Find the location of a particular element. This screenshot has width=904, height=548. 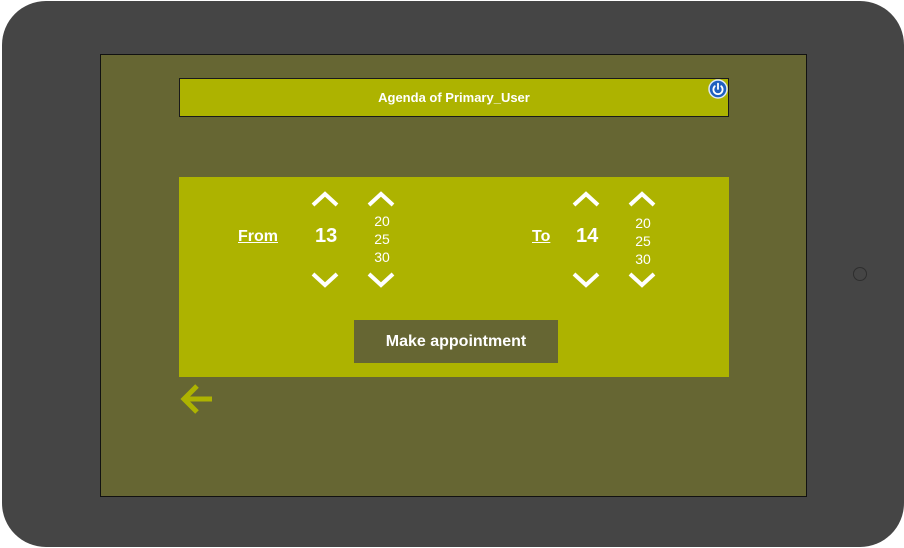

from-minutes-down-chevron-down-icon is located at coordinates (381, 279).